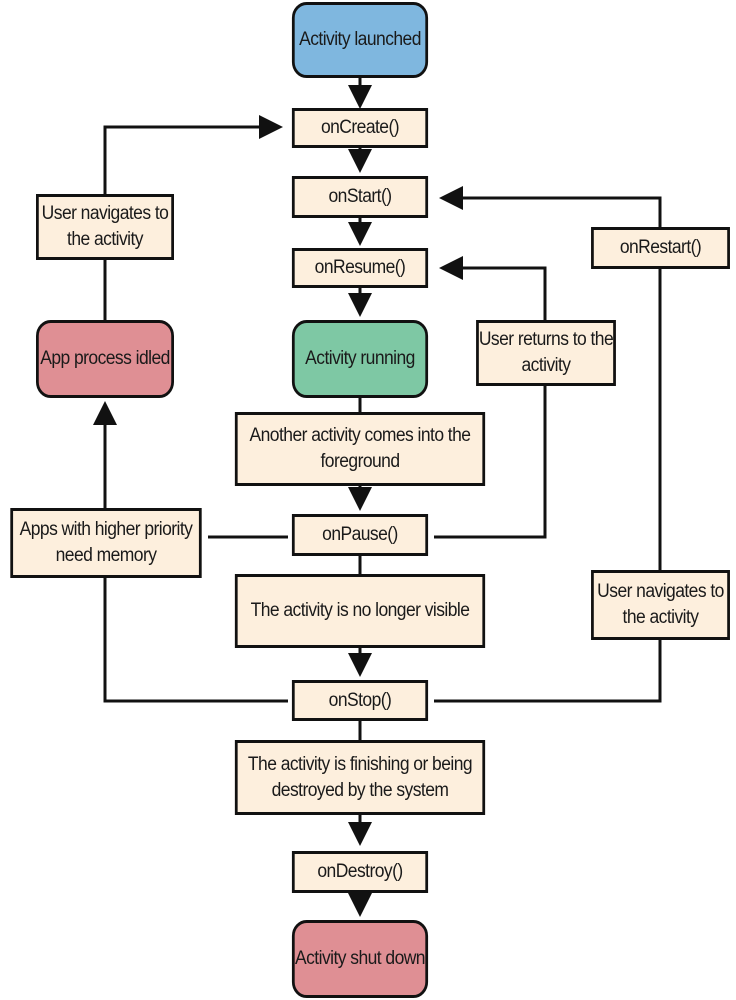  I want to click on condition-user-navigates-right: User navigates to the activity, so click(660, 605).